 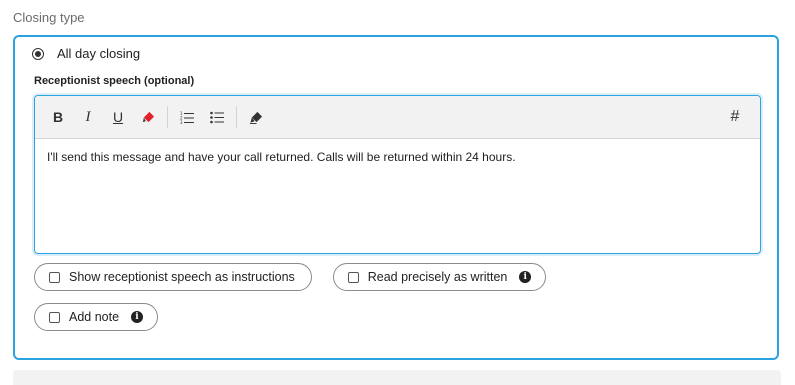 I want to click on next-section-bar, so click(x=397, y=377).